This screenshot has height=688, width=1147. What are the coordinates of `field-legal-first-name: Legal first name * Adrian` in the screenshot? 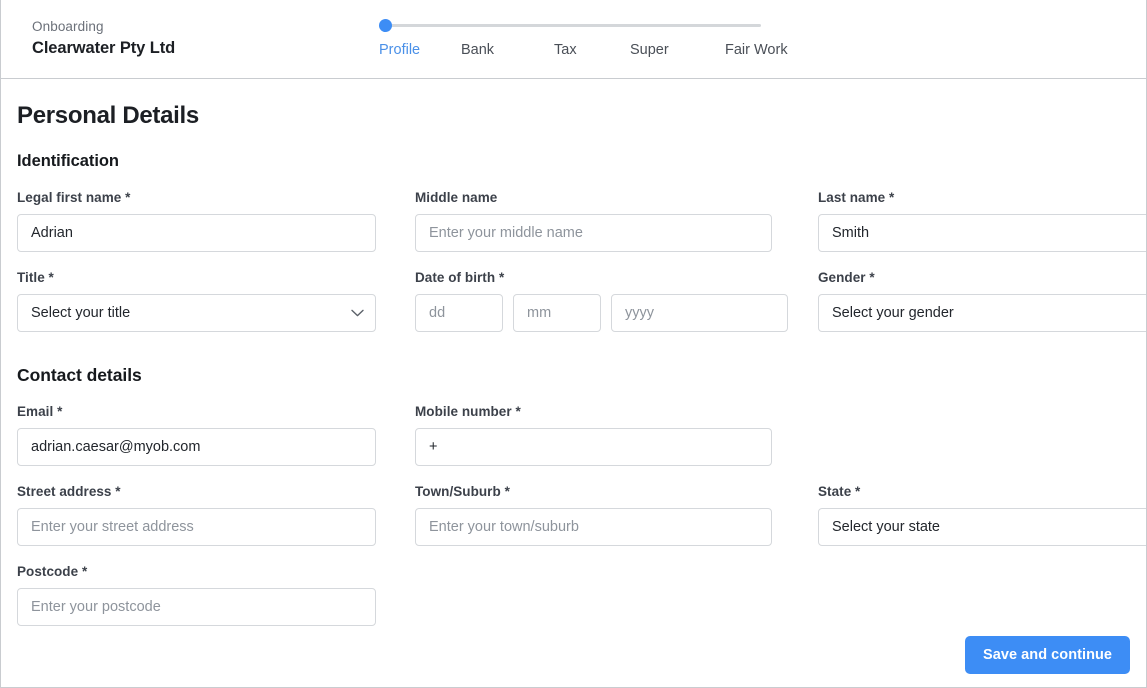 It's located at (196, 220).